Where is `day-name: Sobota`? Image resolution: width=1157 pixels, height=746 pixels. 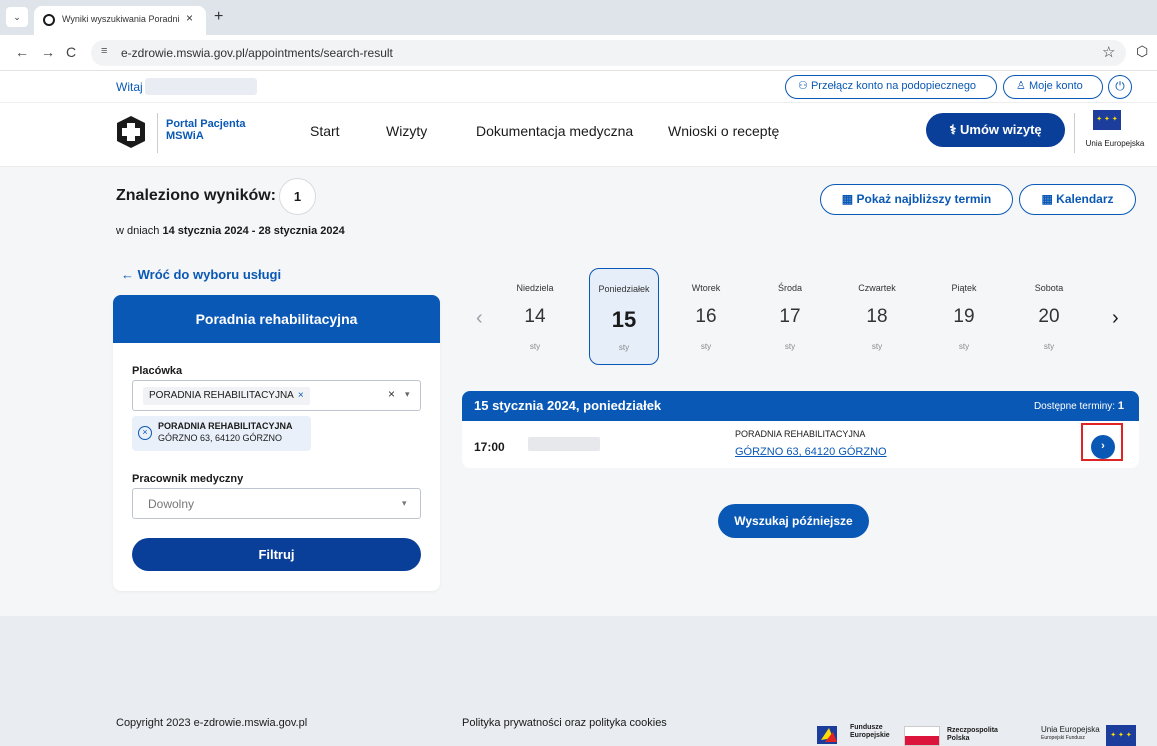 day-name: Sobota is located at coordinates (1049, 288).